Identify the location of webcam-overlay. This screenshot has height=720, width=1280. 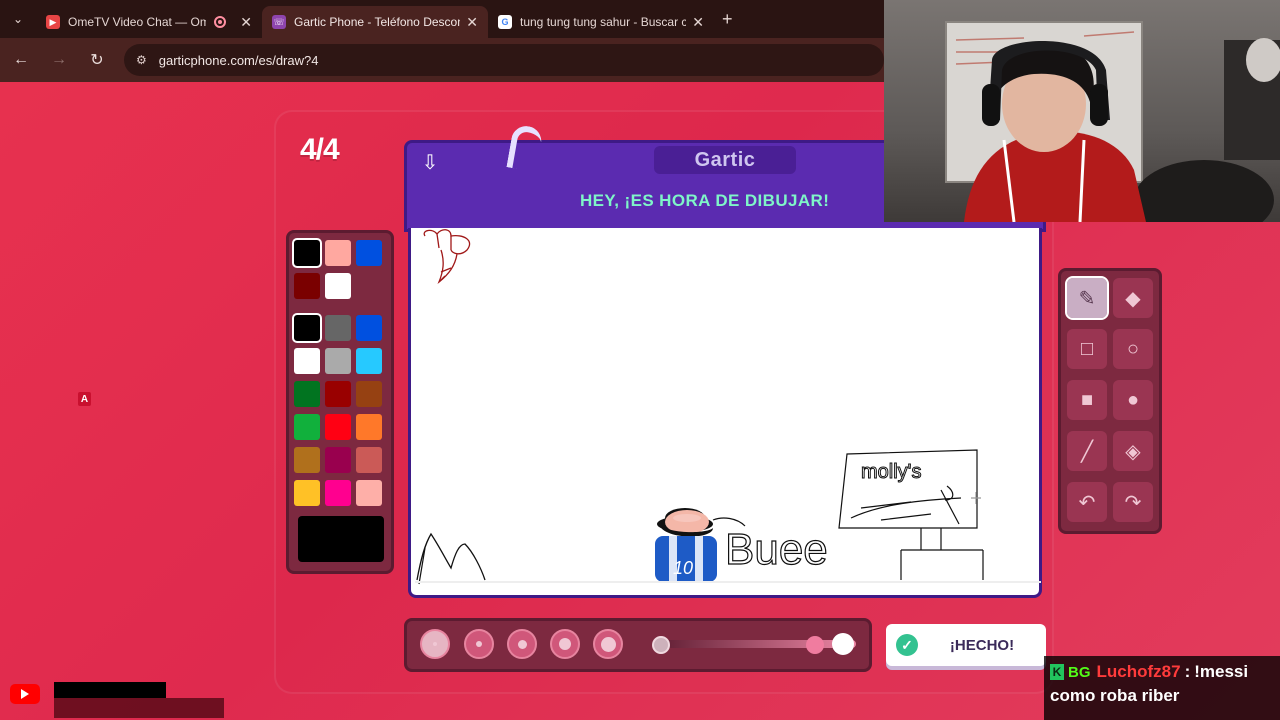
(1082, 111).